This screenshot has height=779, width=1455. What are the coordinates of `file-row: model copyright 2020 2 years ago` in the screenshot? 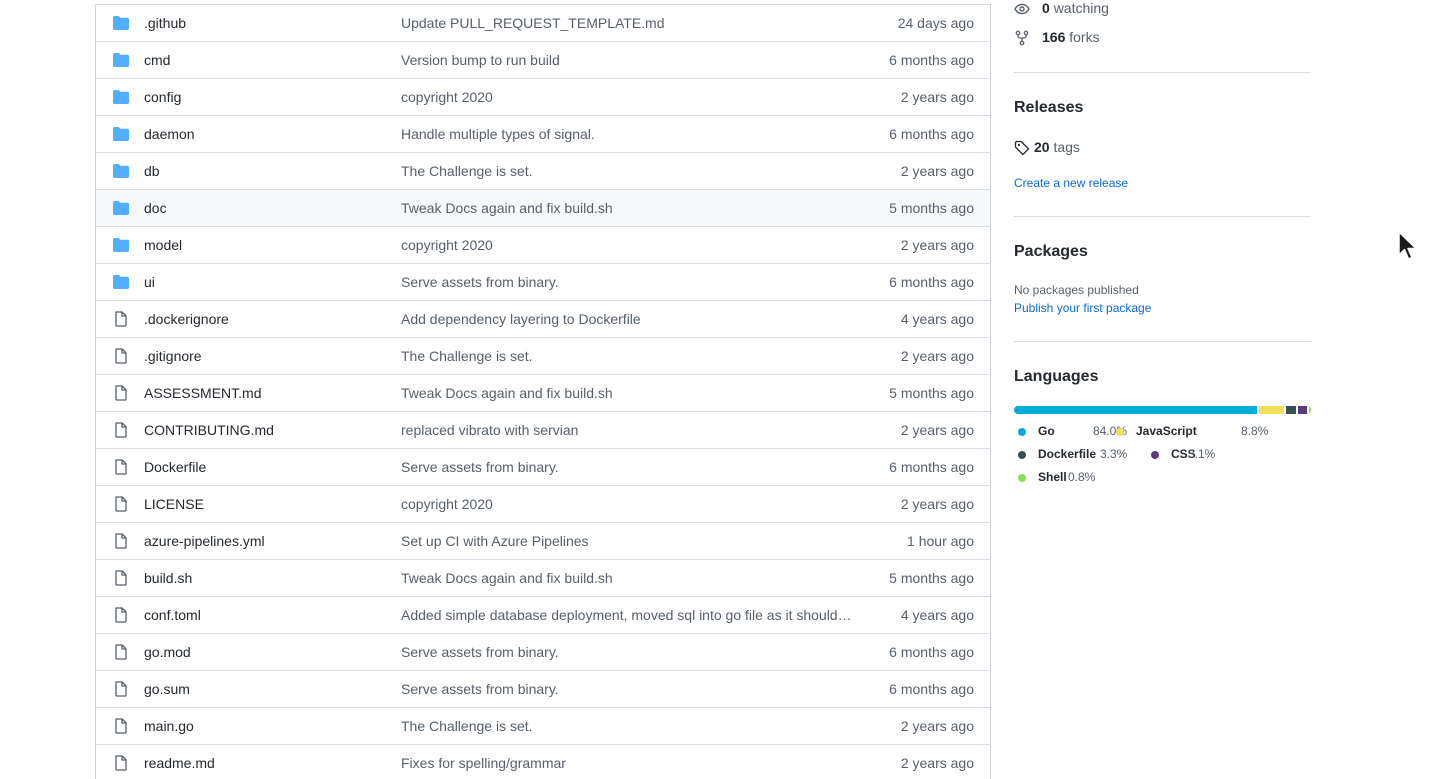 It's located at (543, 245).